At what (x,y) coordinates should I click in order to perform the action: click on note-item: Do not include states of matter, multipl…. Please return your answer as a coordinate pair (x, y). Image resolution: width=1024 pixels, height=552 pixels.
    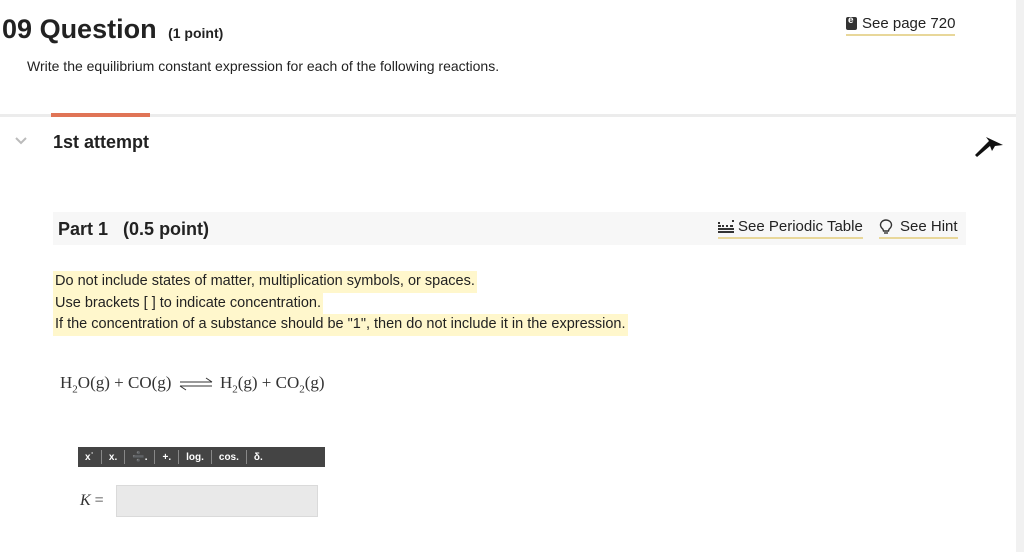
    Looking at the image, I should click on (265, 282).